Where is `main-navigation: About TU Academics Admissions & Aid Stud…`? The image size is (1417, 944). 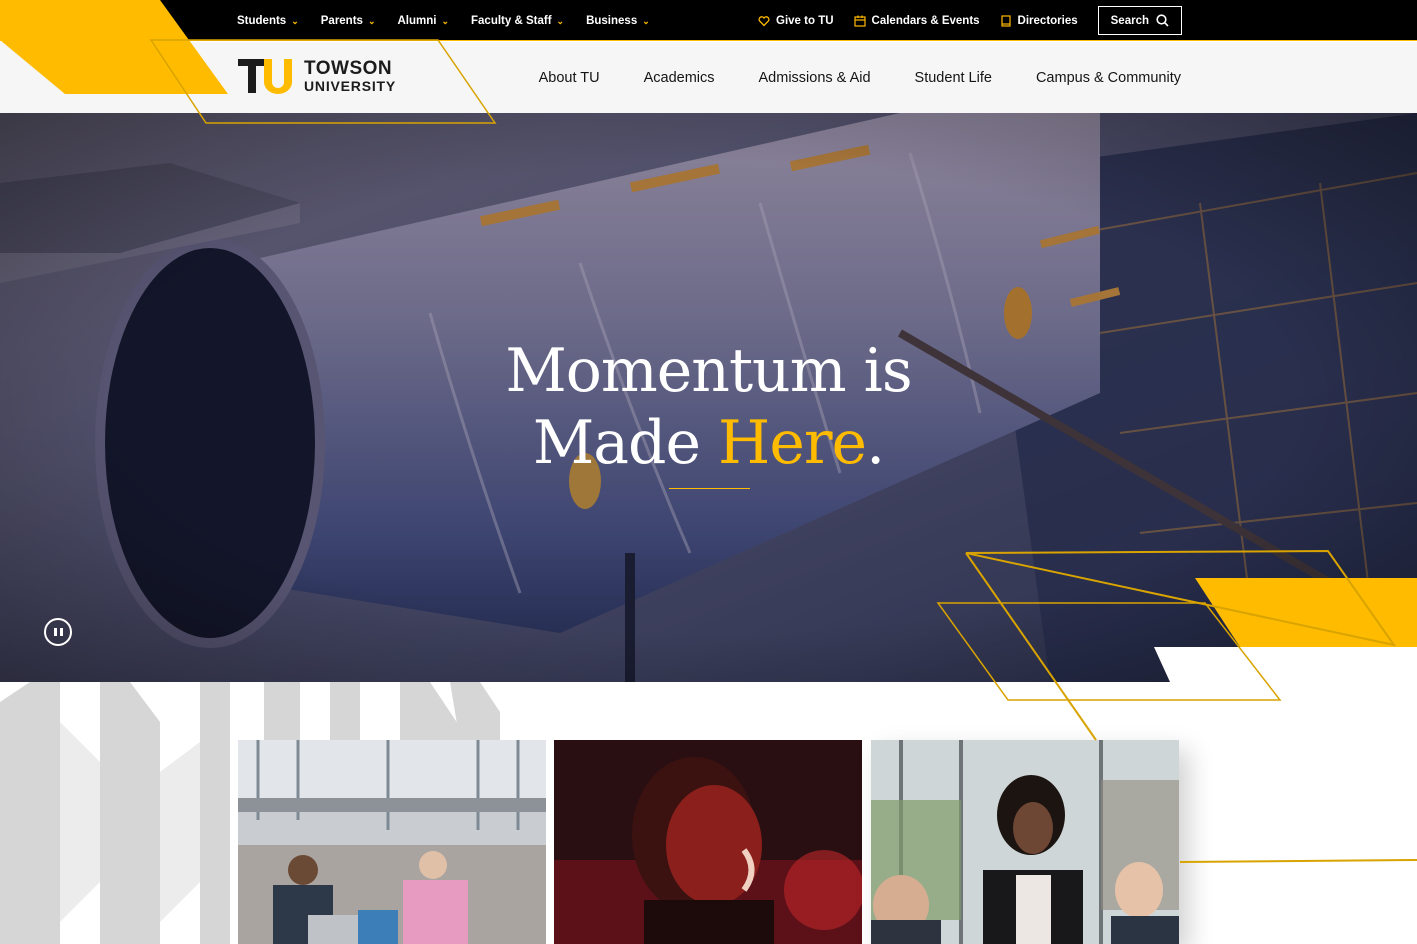 main-navigation: About TU Academics Admissions & Aid Stud… is located at coordinates (708, 77).